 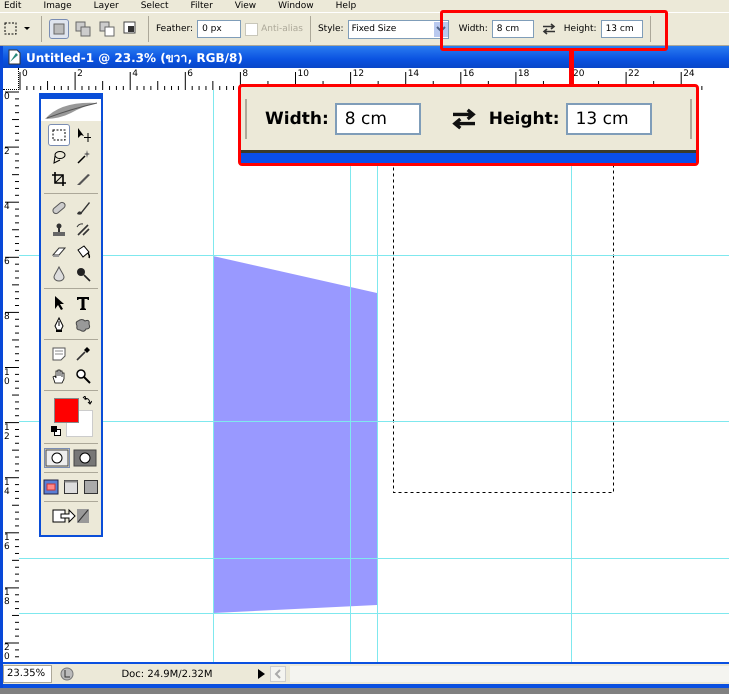 What do you see at coordinates (106, 6) in the screenshot?
I see `menu-item: Layer` at bounding box center [106, 6].